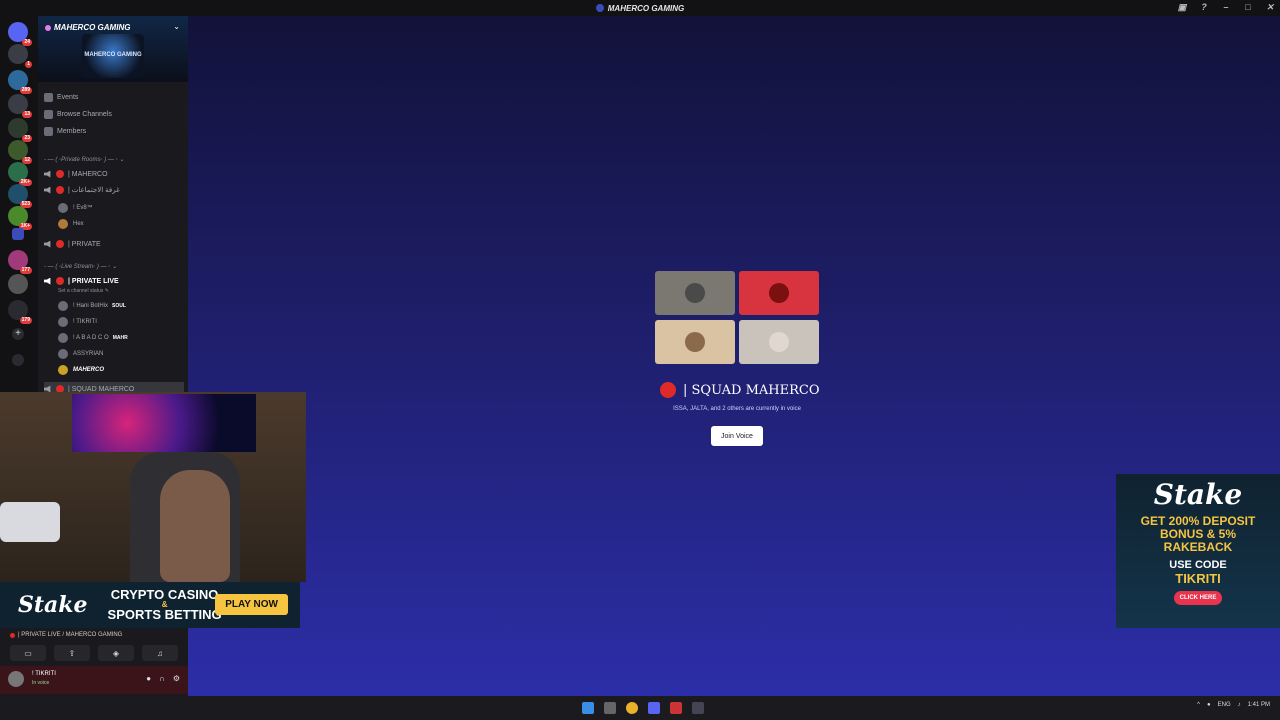 Image resolution: width=1280 pixels, height=720 pixels. Describe the element at coordinates (148, 678) in the screenshot. I see `microphone-icon: ●` at that location.